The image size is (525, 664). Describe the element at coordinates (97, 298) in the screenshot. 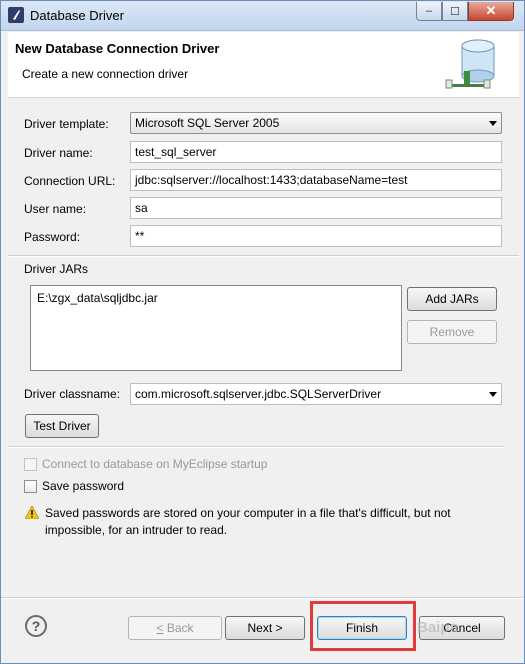

I see `list-item: E:\zgx_data\sqljdbc.jar` at that location.